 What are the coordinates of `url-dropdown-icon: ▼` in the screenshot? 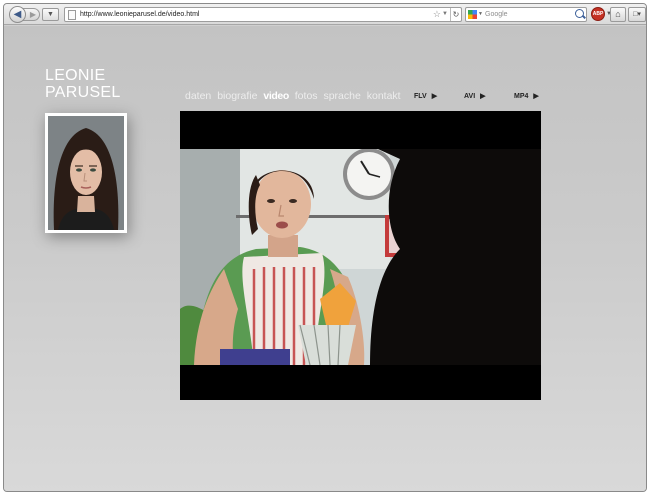 It's located at (445, 14).